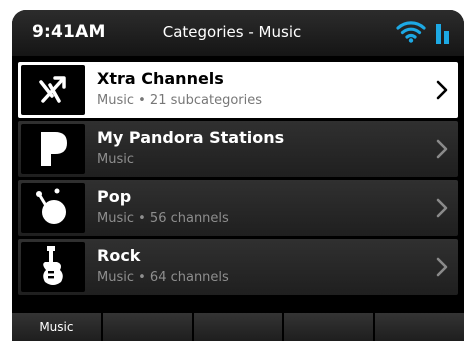  I want to click on list-item-subtitle: Music • 64 channels, so click(163, 277).